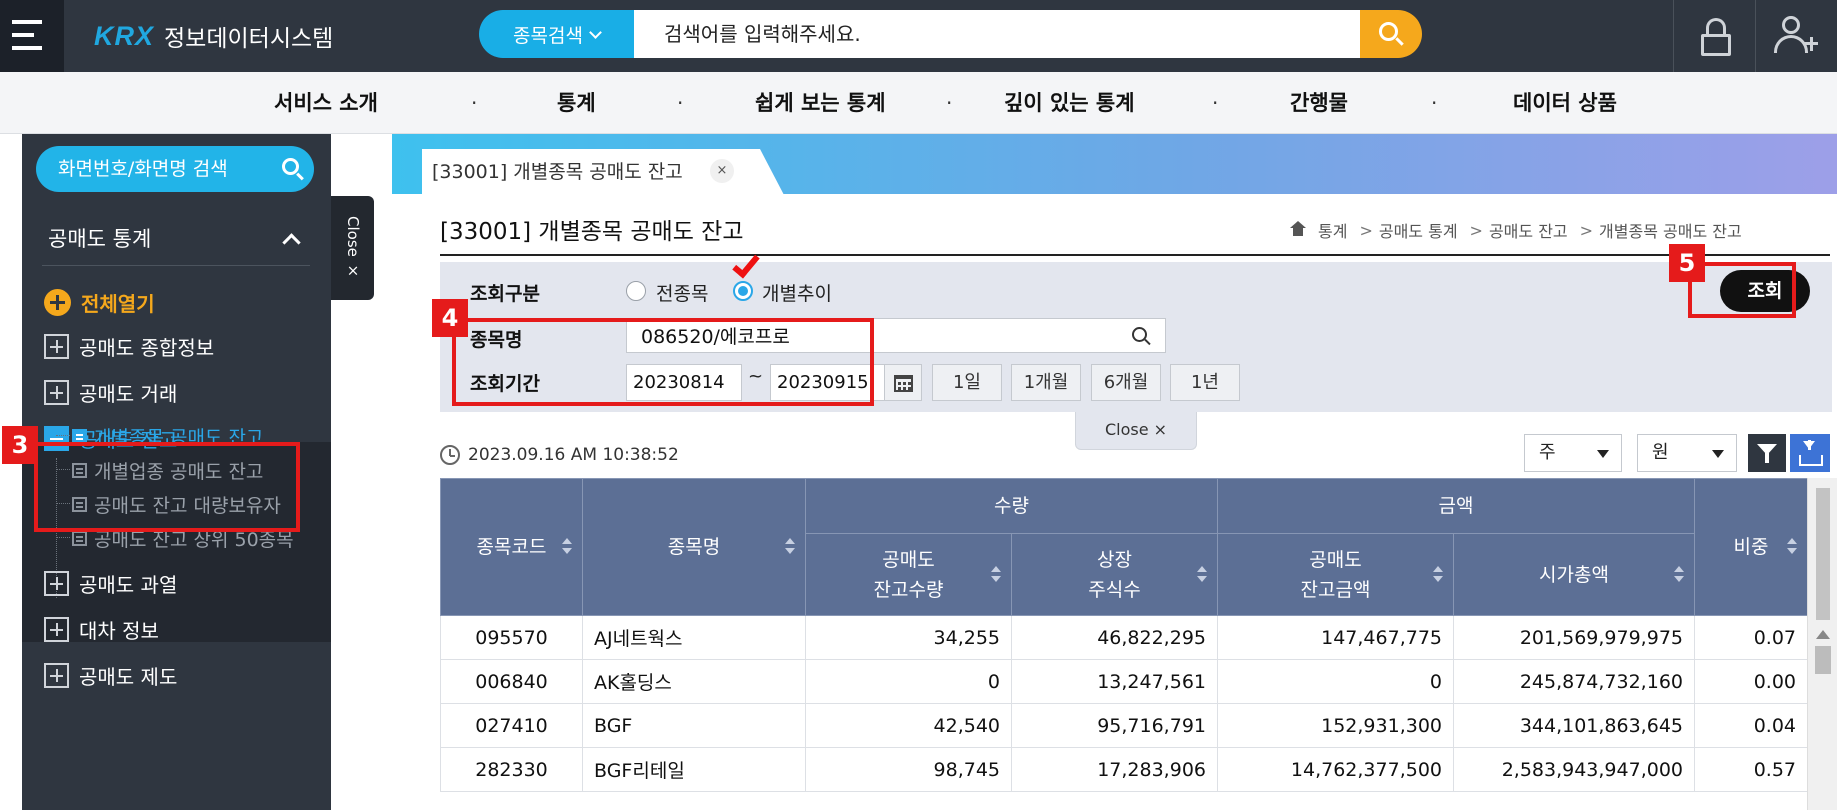 The image size is (1837, 810). I want to click on sidebar-item-short-summary: 공매도 종합정보, so click(129, 346).